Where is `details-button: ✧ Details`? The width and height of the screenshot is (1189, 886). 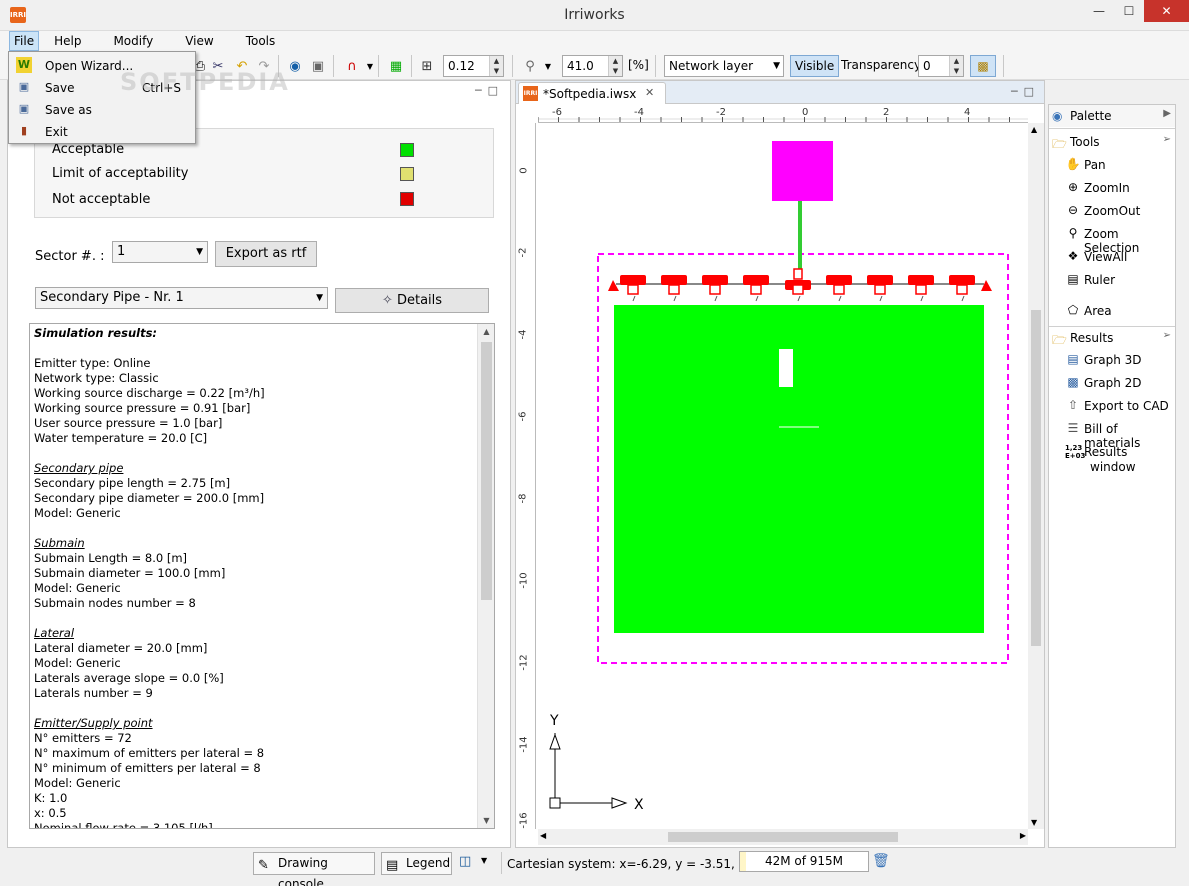
details-button: ✧ Details is located at coordinates (412, 300).